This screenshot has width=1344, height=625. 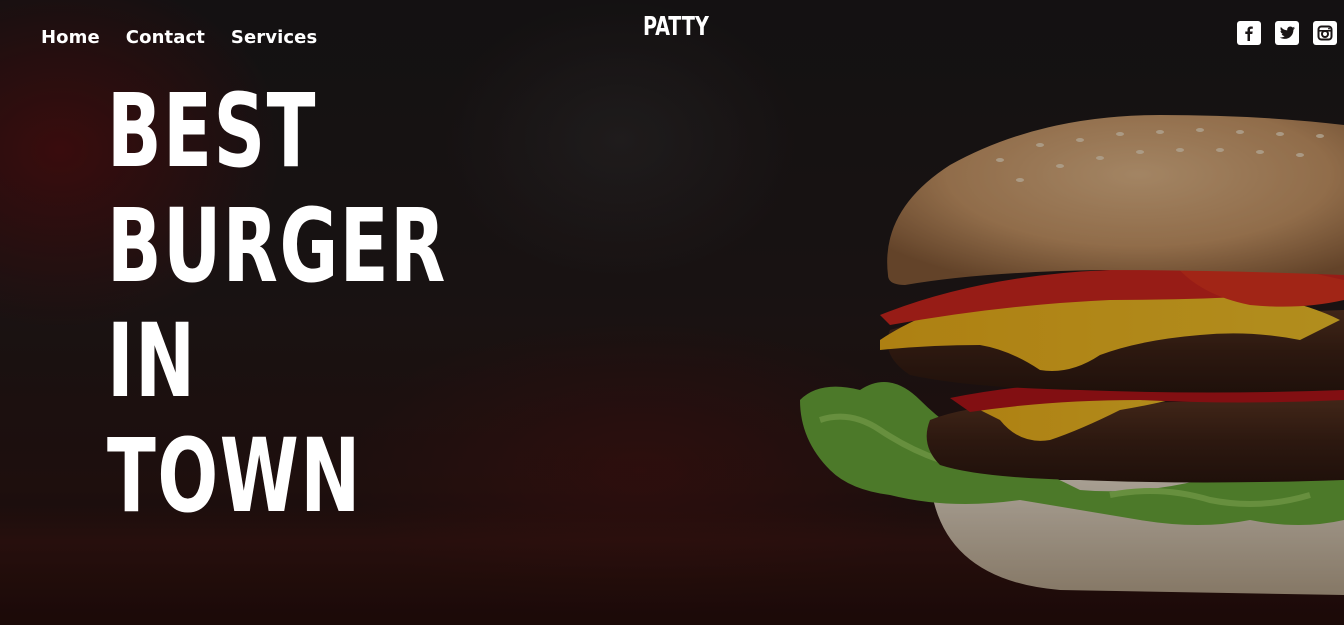 I want to click on social-links, so click(x=1287, y=33).